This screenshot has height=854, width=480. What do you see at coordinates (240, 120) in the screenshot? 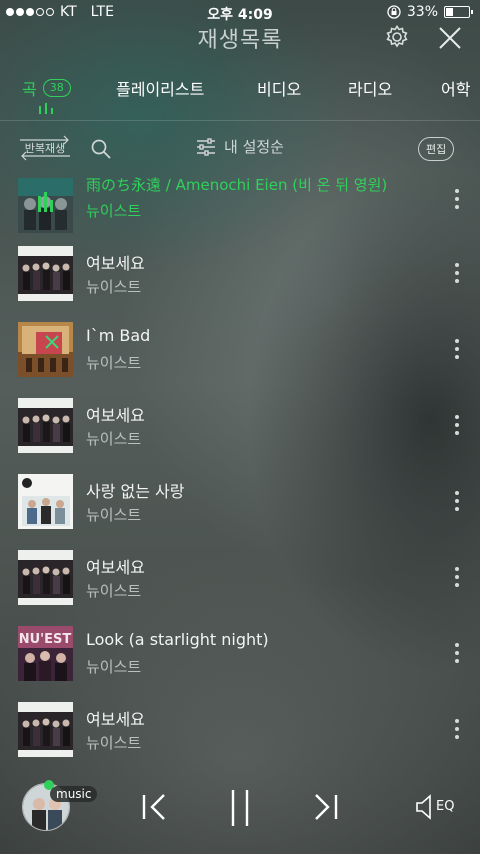
I see `divider` at bounding box center [240, 120].